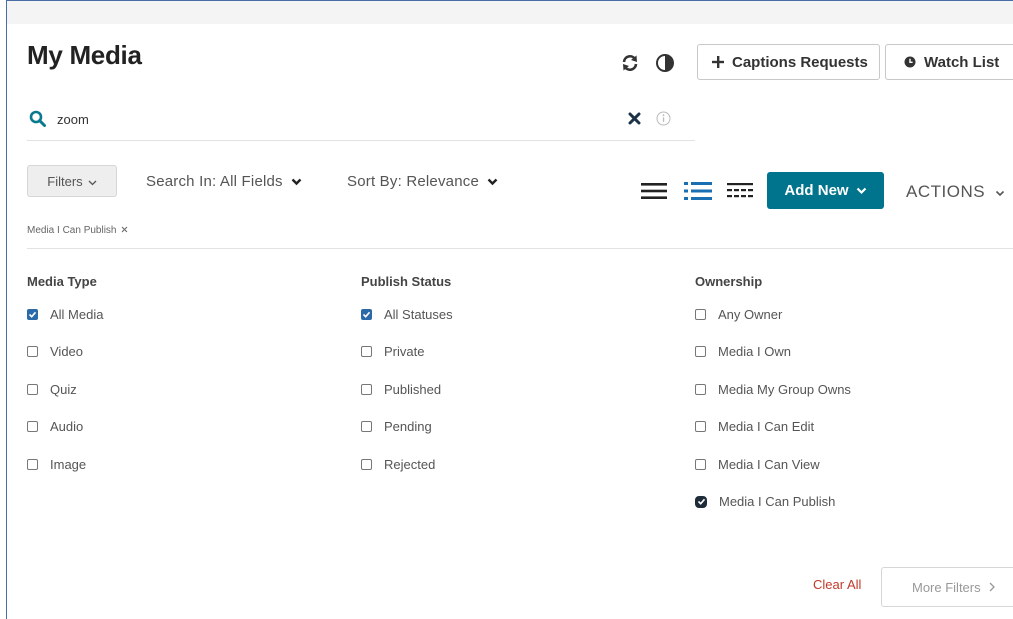  I want to click on watch-list-label: Watch List, so click(962, 62).